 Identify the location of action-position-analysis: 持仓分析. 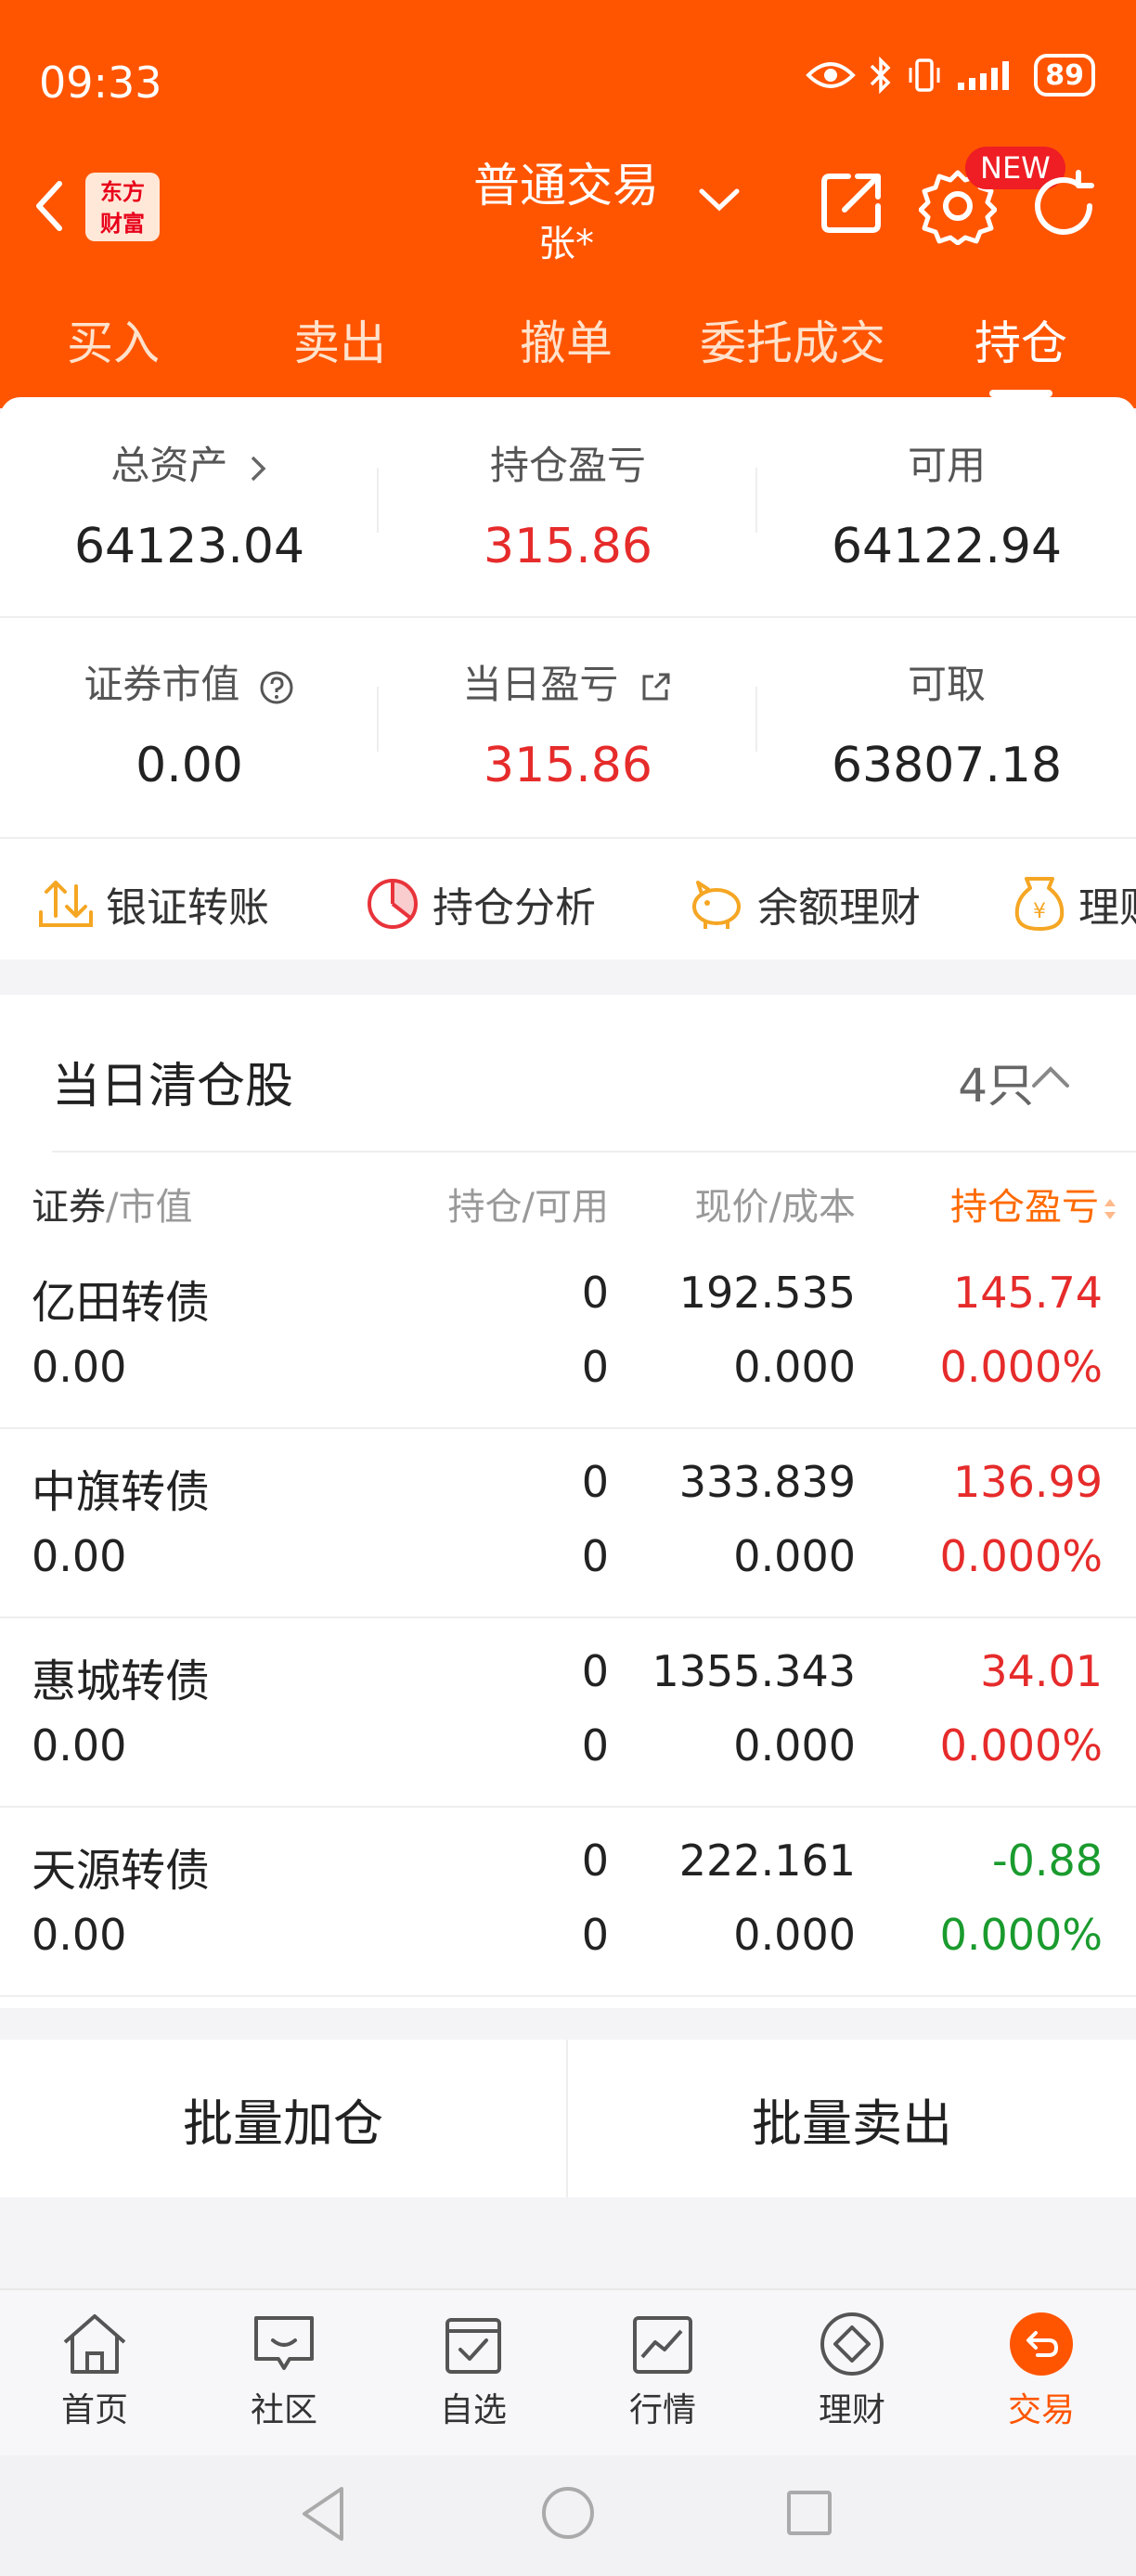
(480, 904).